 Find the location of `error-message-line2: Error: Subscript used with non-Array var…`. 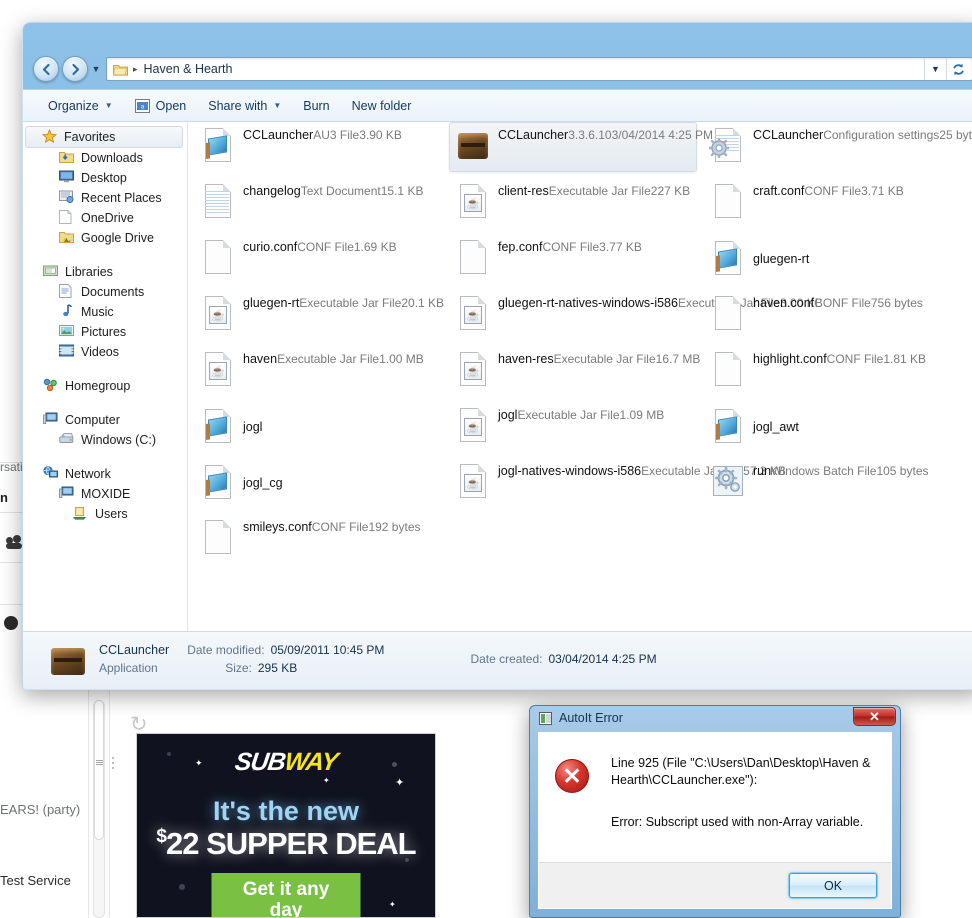

error-message-line2: Error: Subscript used with non-Array var… is located at coordinates (737, 822).